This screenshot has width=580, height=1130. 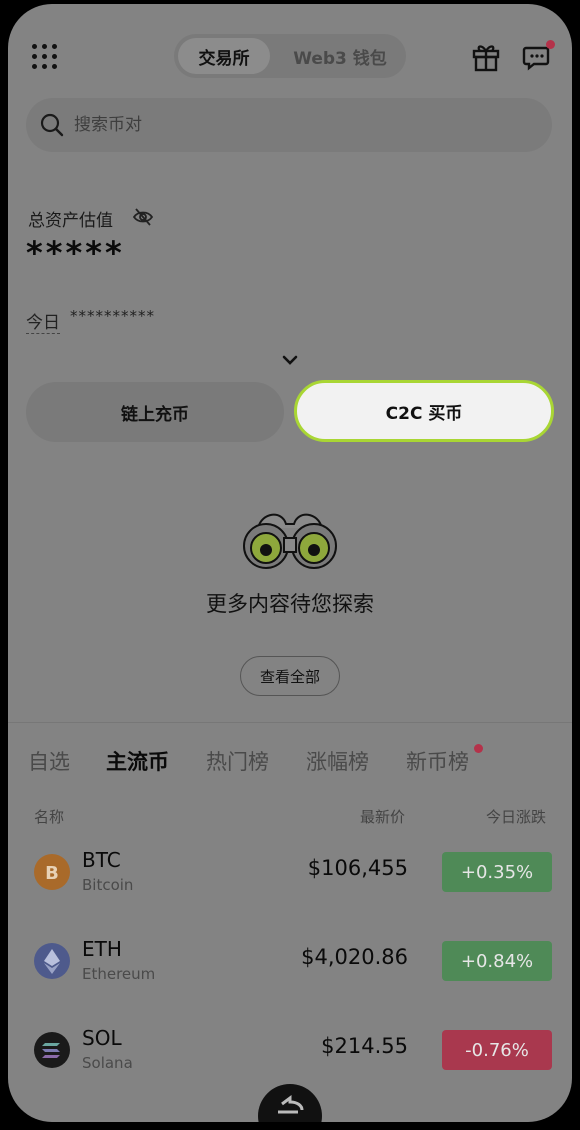 What do you see at coordinates (382, 816) in the screenshot?
I see `column-price: 最新价` at bounding box center [382, 816].